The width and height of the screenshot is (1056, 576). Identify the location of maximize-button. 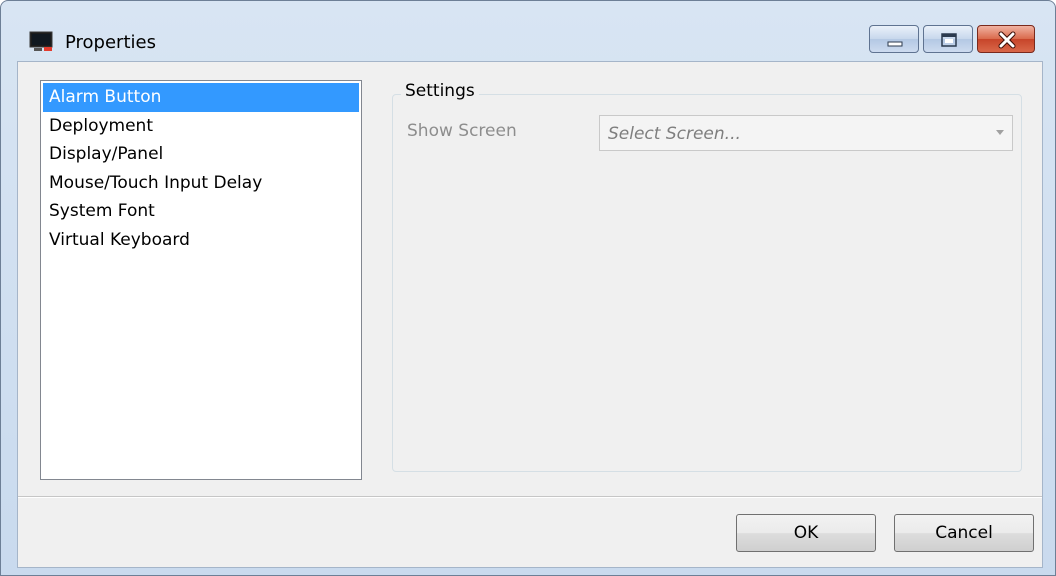
(948, 39).